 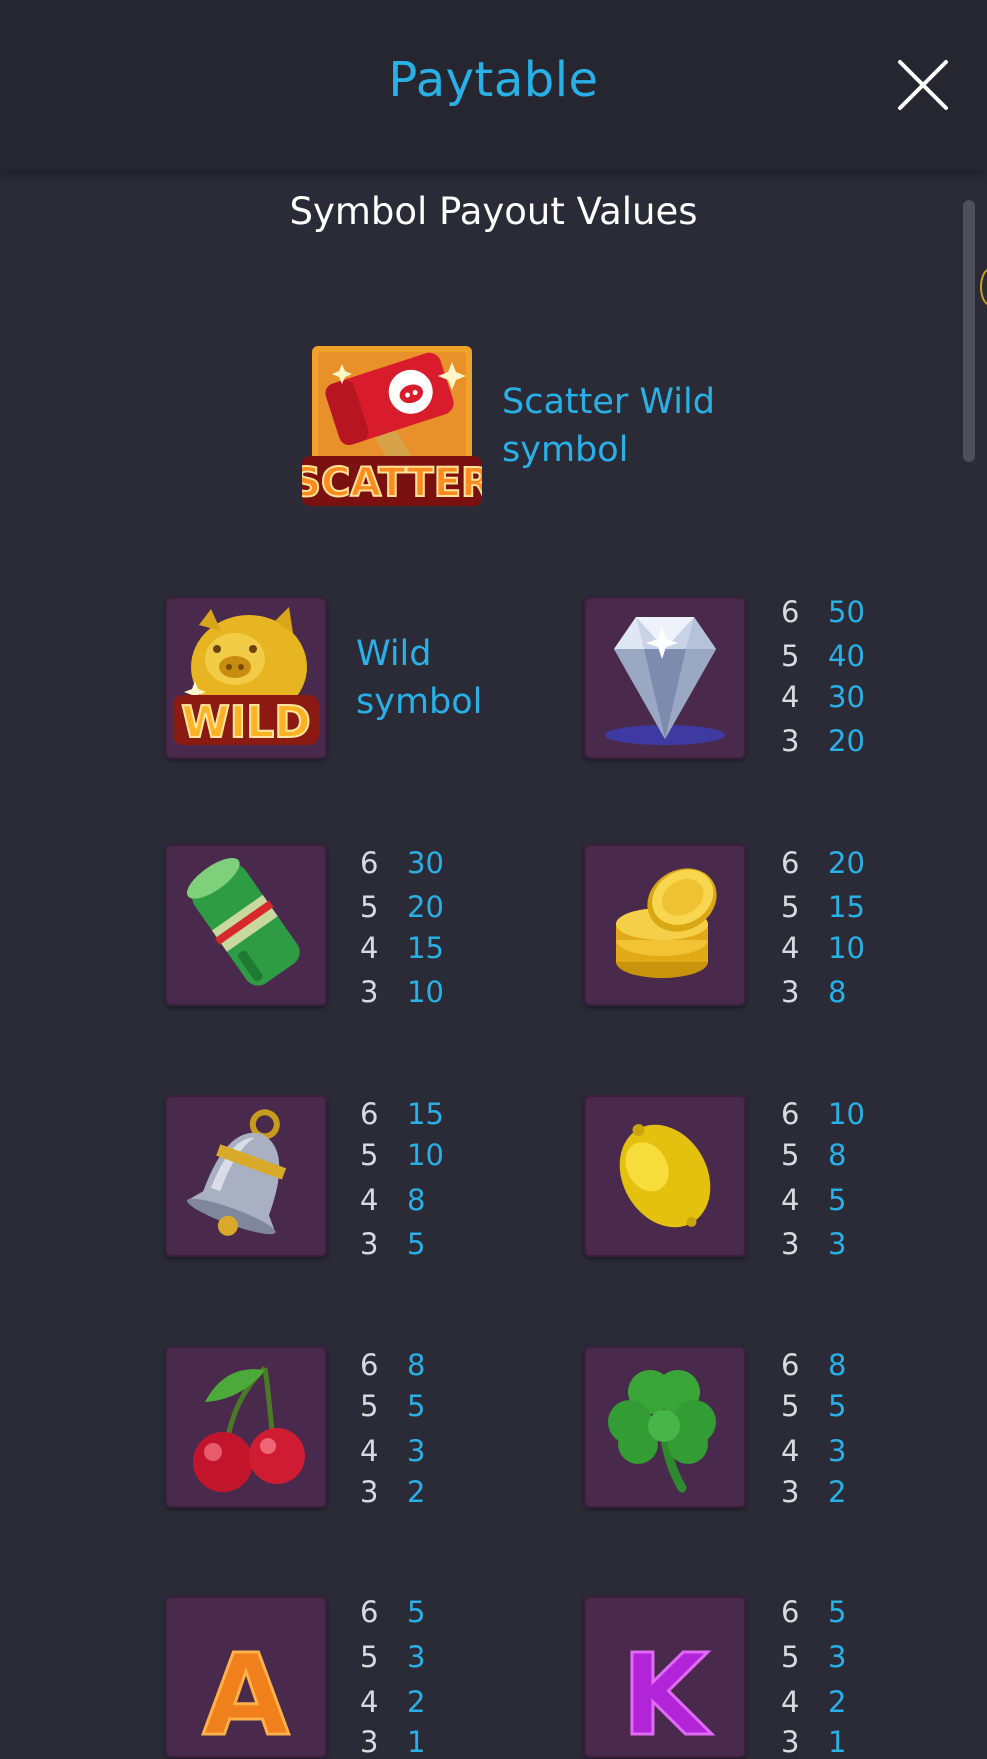 I want to click on diamond-icon, so click(x=665, y=681).